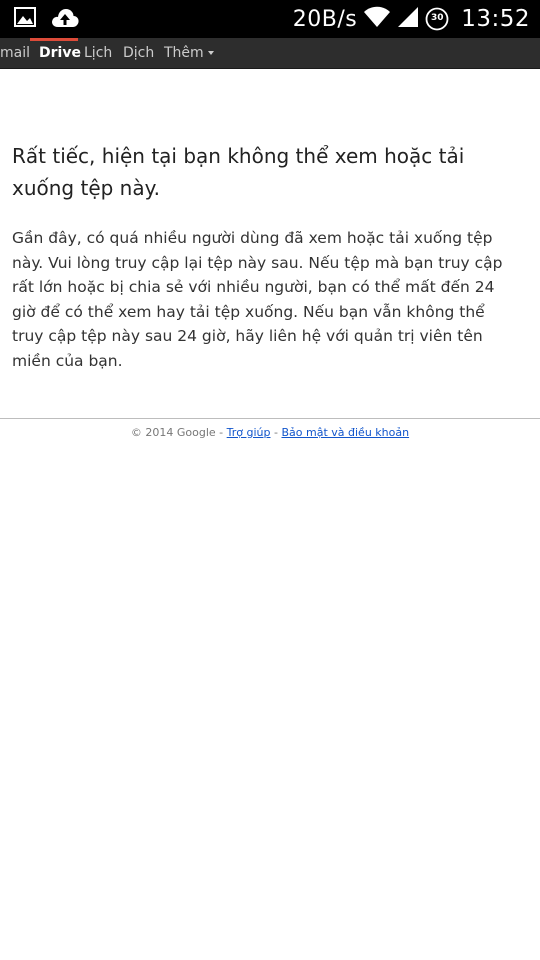 The height and width of the screenshot is (960, 540). What do you see at coordinates (249, 432) in the screenshot?
I see `help-link: Trợ giúp` at bounding box center [249, 432].